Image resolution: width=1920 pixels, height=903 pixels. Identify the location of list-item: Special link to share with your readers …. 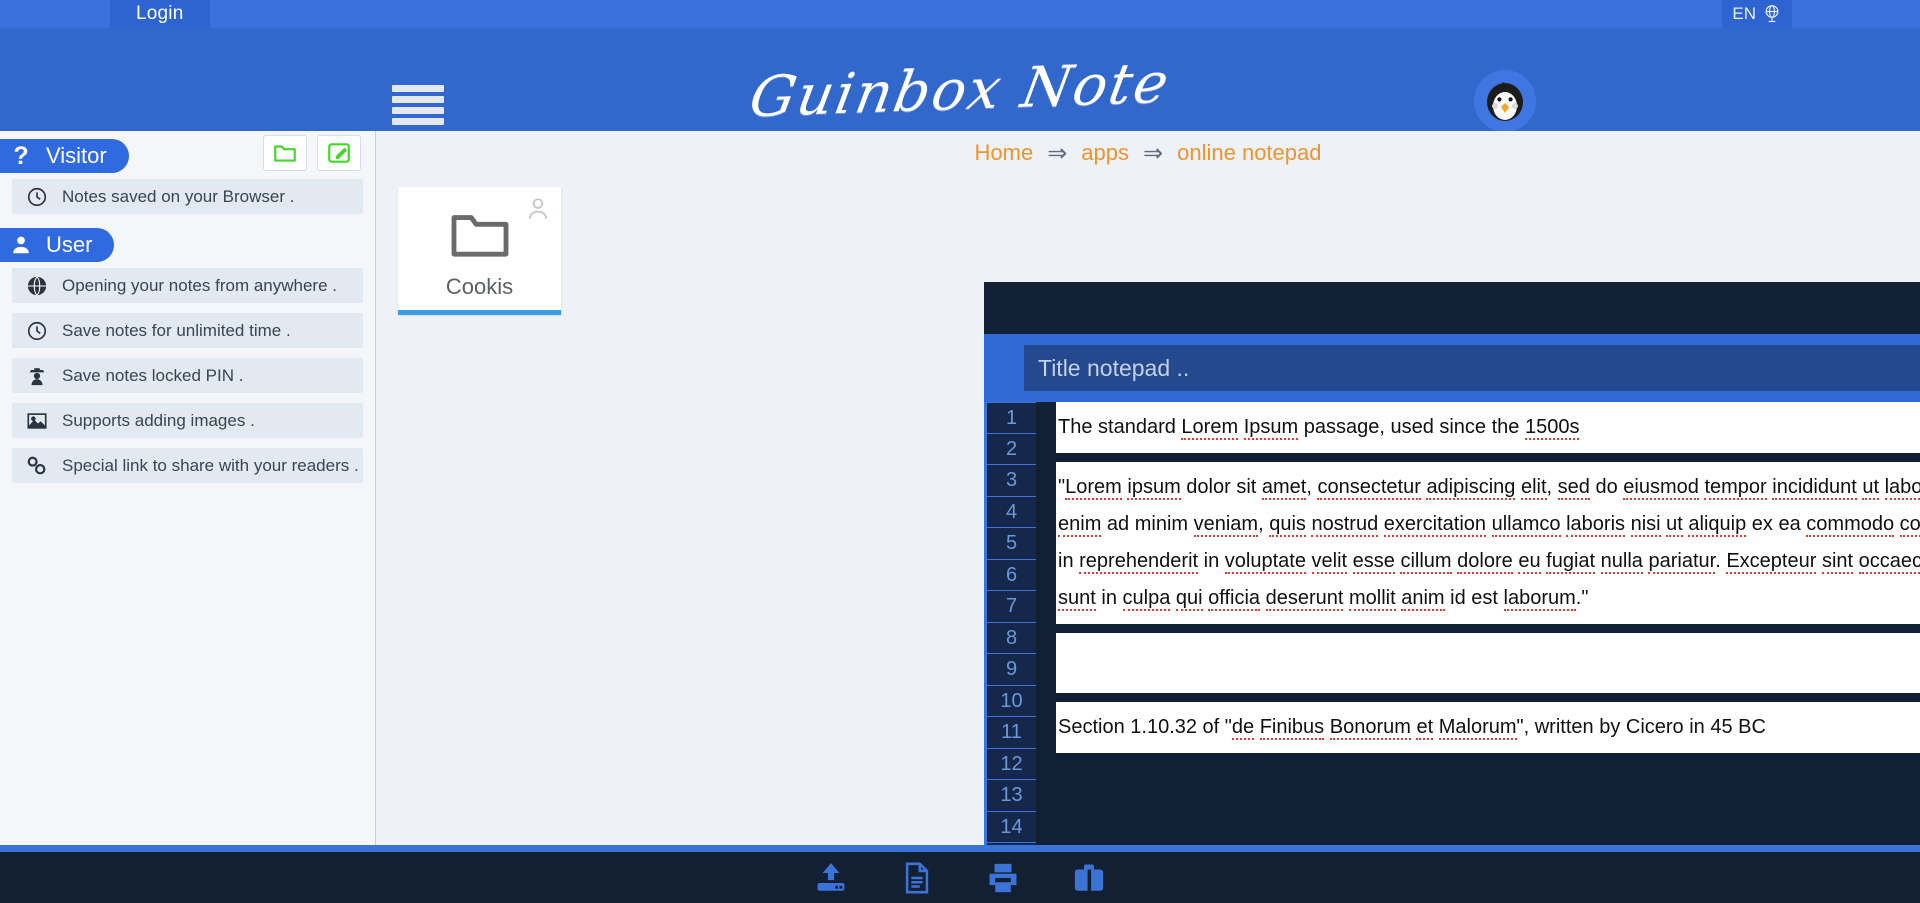
(187, 465).